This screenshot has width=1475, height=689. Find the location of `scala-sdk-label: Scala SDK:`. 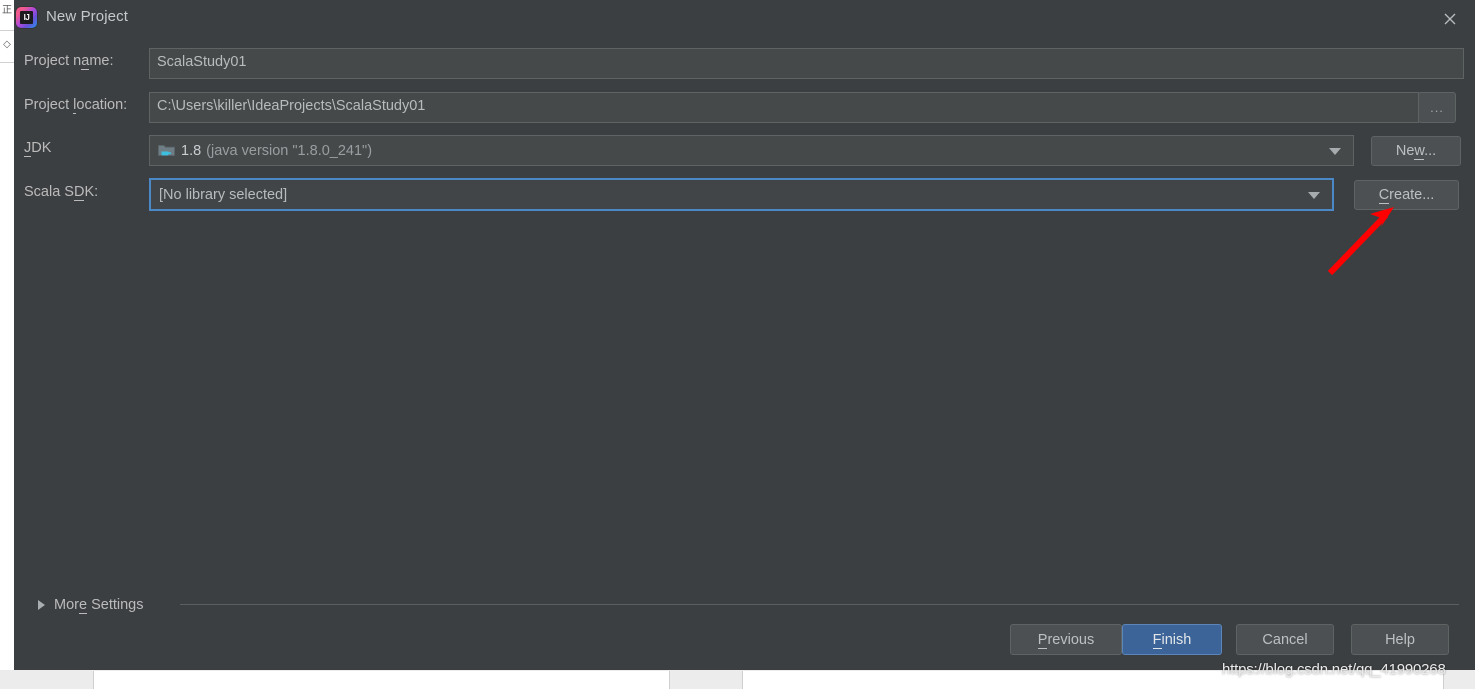

scala-sdk-label: Scala SDK: is located at coordinates (61, 192).